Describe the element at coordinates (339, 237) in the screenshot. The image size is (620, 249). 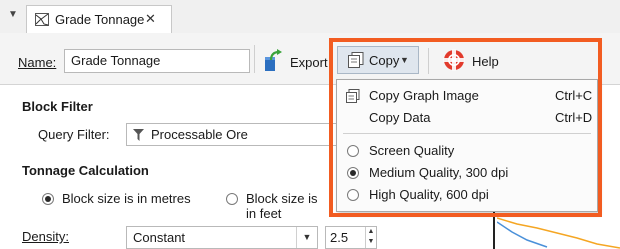
I see `density-value: 2.5` at that location.